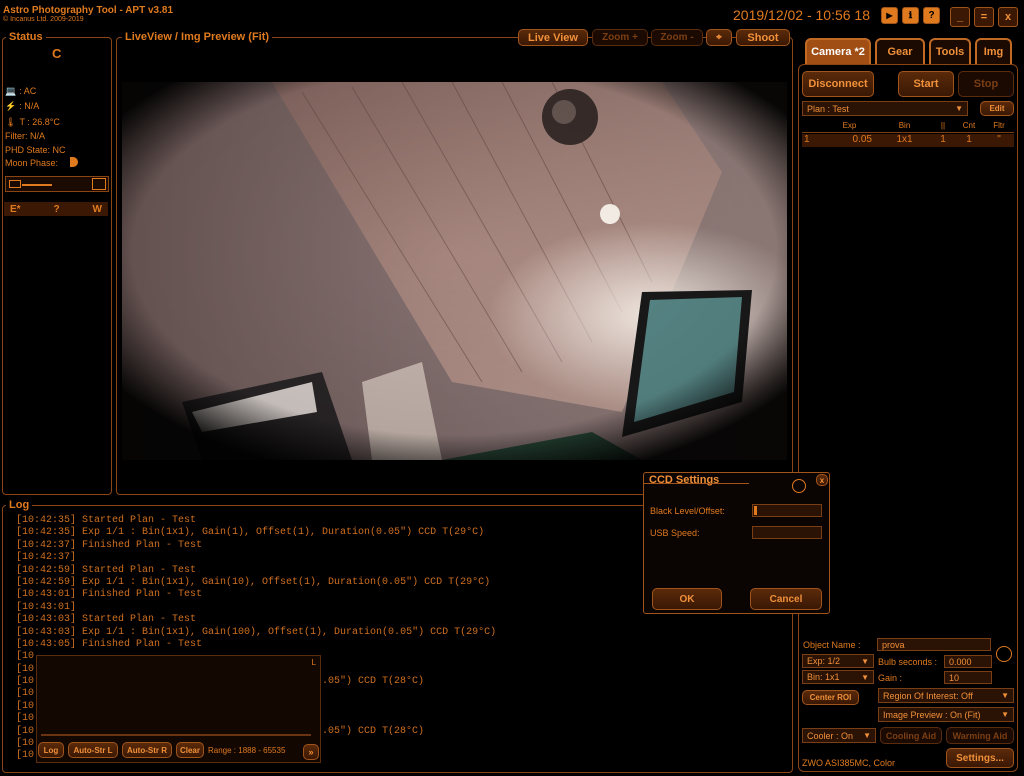 The width and height of the screenshot is (1024, 776). I want to click on bulb-seconds-field: 0.000, so click(968, 661).